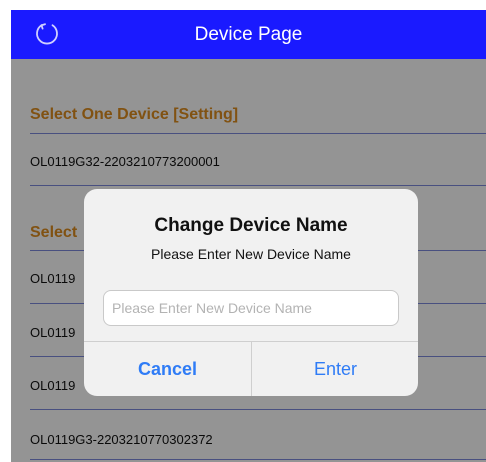  I want to click on device-name-input, so click(251, 308).